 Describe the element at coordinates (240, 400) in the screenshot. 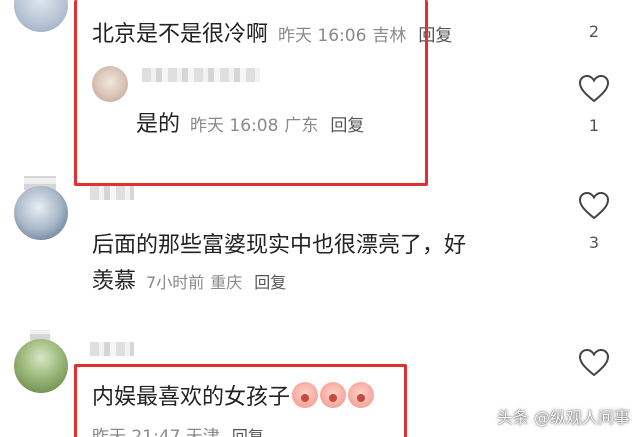

I see `highlight-box-bottom` at that location.